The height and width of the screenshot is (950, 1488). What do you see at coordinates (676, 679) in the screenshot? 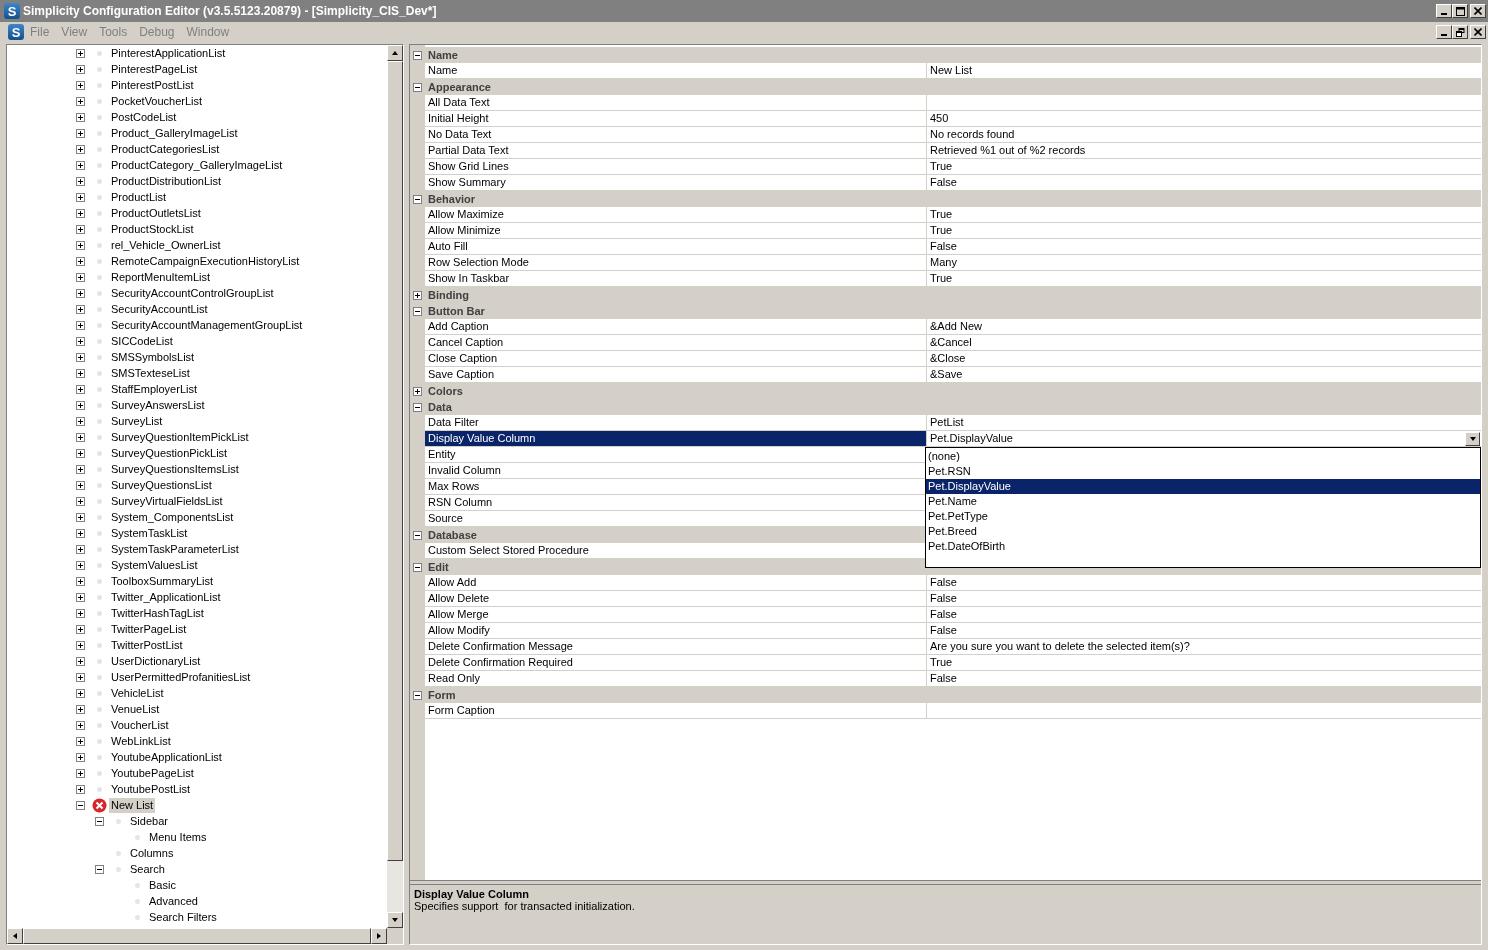
I see `property-name: Read Only` at bounding box center [676, 679].